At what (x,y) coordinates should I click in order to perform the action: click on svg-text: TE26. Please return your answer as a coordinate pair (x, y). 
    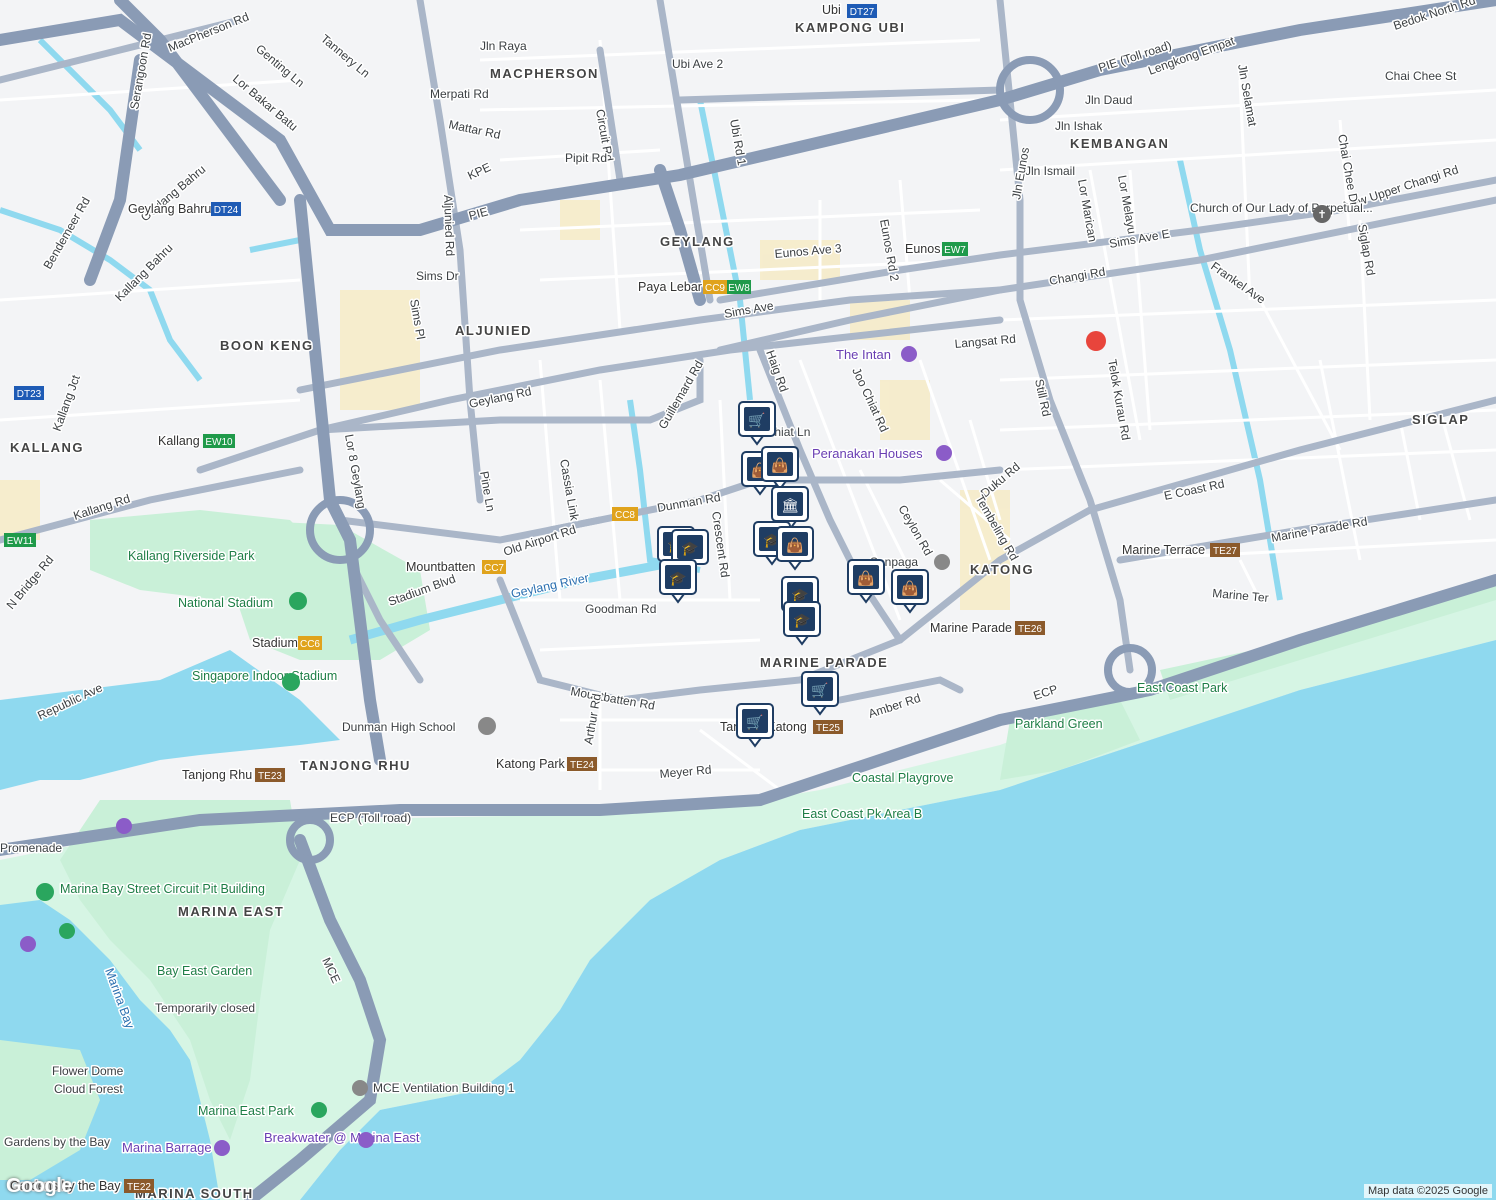
    Looking at the image, I should click on (1030, 629).